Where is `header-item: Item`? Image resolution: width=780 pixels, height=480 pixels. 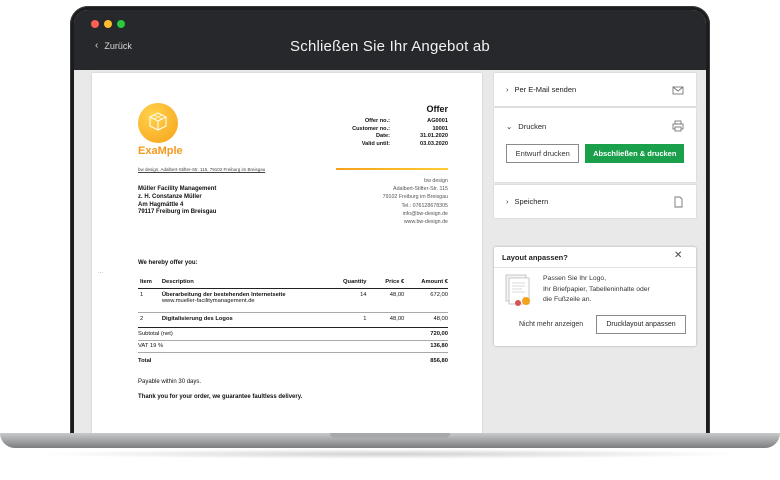 header-item: Item is located at coordinates (146, 281).